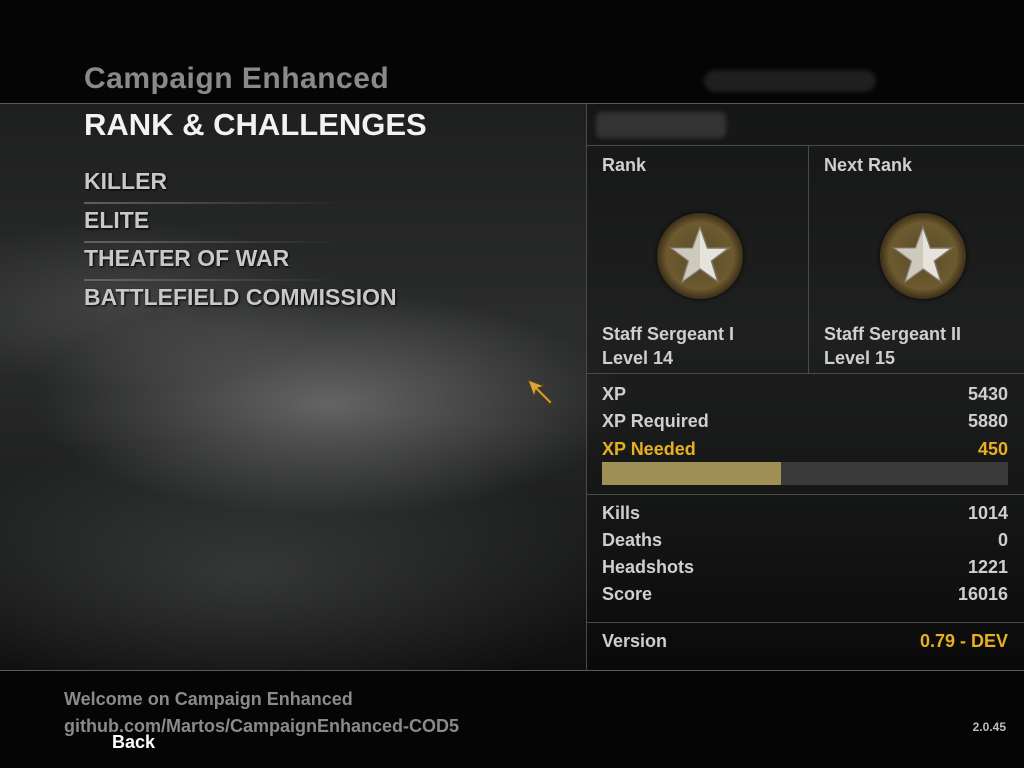 The height and width of the screenshot is (768, 1024). I want to click on xp-needed-value: 450, so click(992, 449).